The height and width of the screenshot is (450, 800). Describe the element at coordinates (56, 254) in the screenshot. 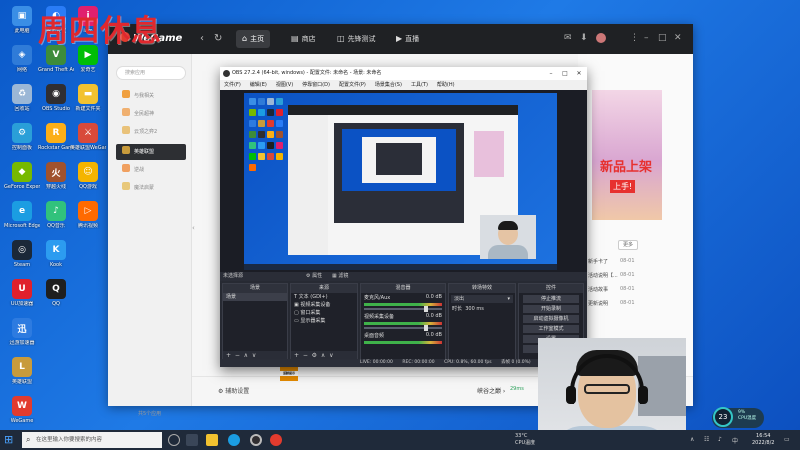

I see `desktop-icon: K Kook` at that location.